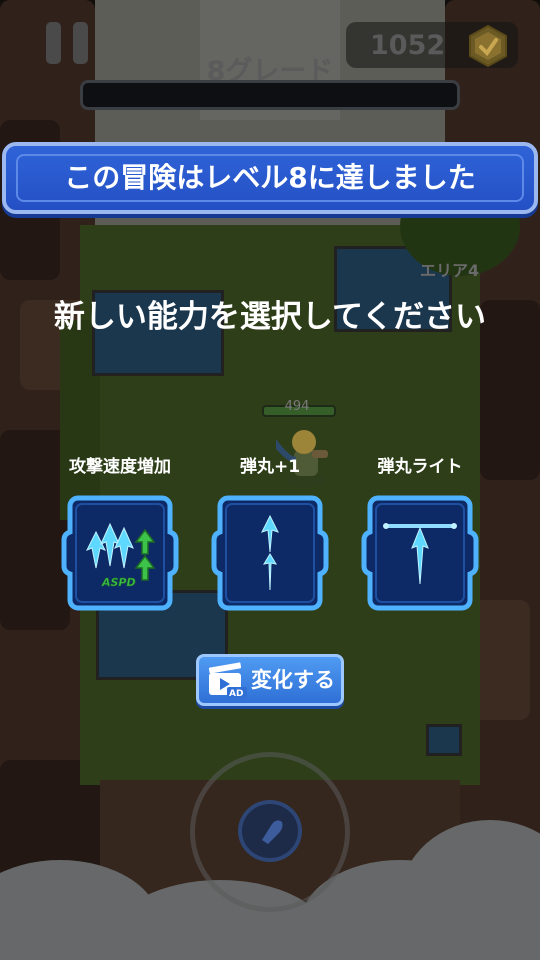 The image size is (540, 960). I want to click on coin-icon, so click(488, 46).